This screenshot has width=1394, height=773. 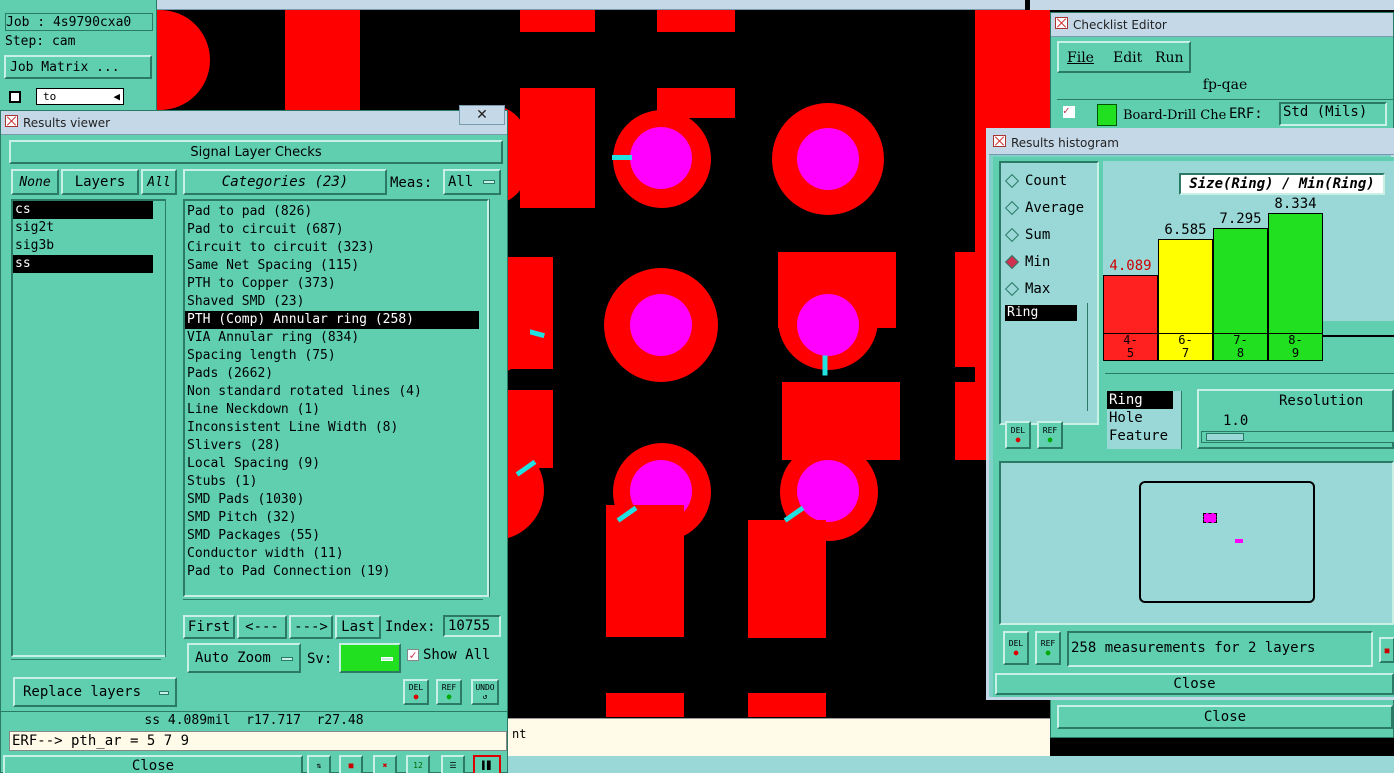 What do you see at coordinates (172, 428) in the screenshot?
I see `layers-vscrollbar` at bounding box center [172, 428].